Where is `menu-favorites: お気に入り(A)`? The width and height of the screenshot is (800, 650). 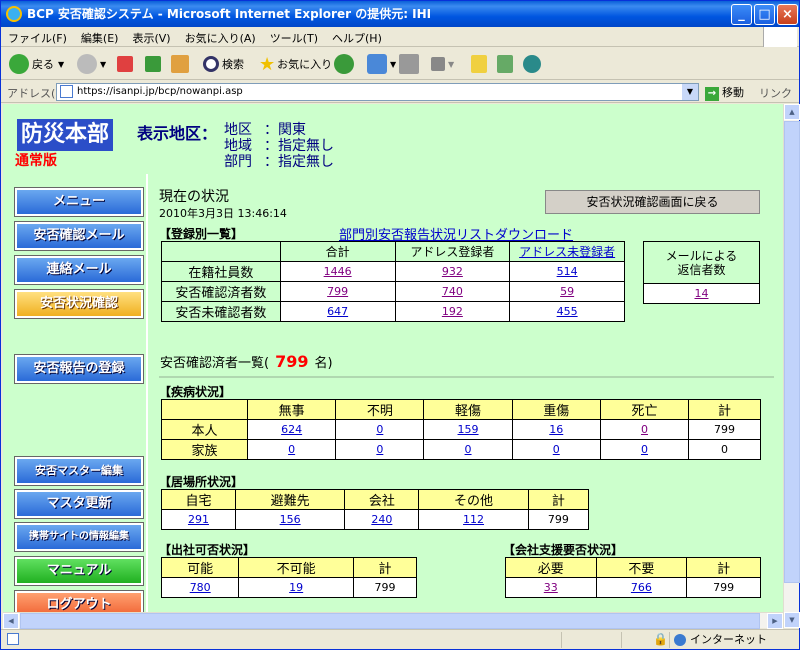
menu-favorites: お気に入り(A) is located at coordinates (220, 36).